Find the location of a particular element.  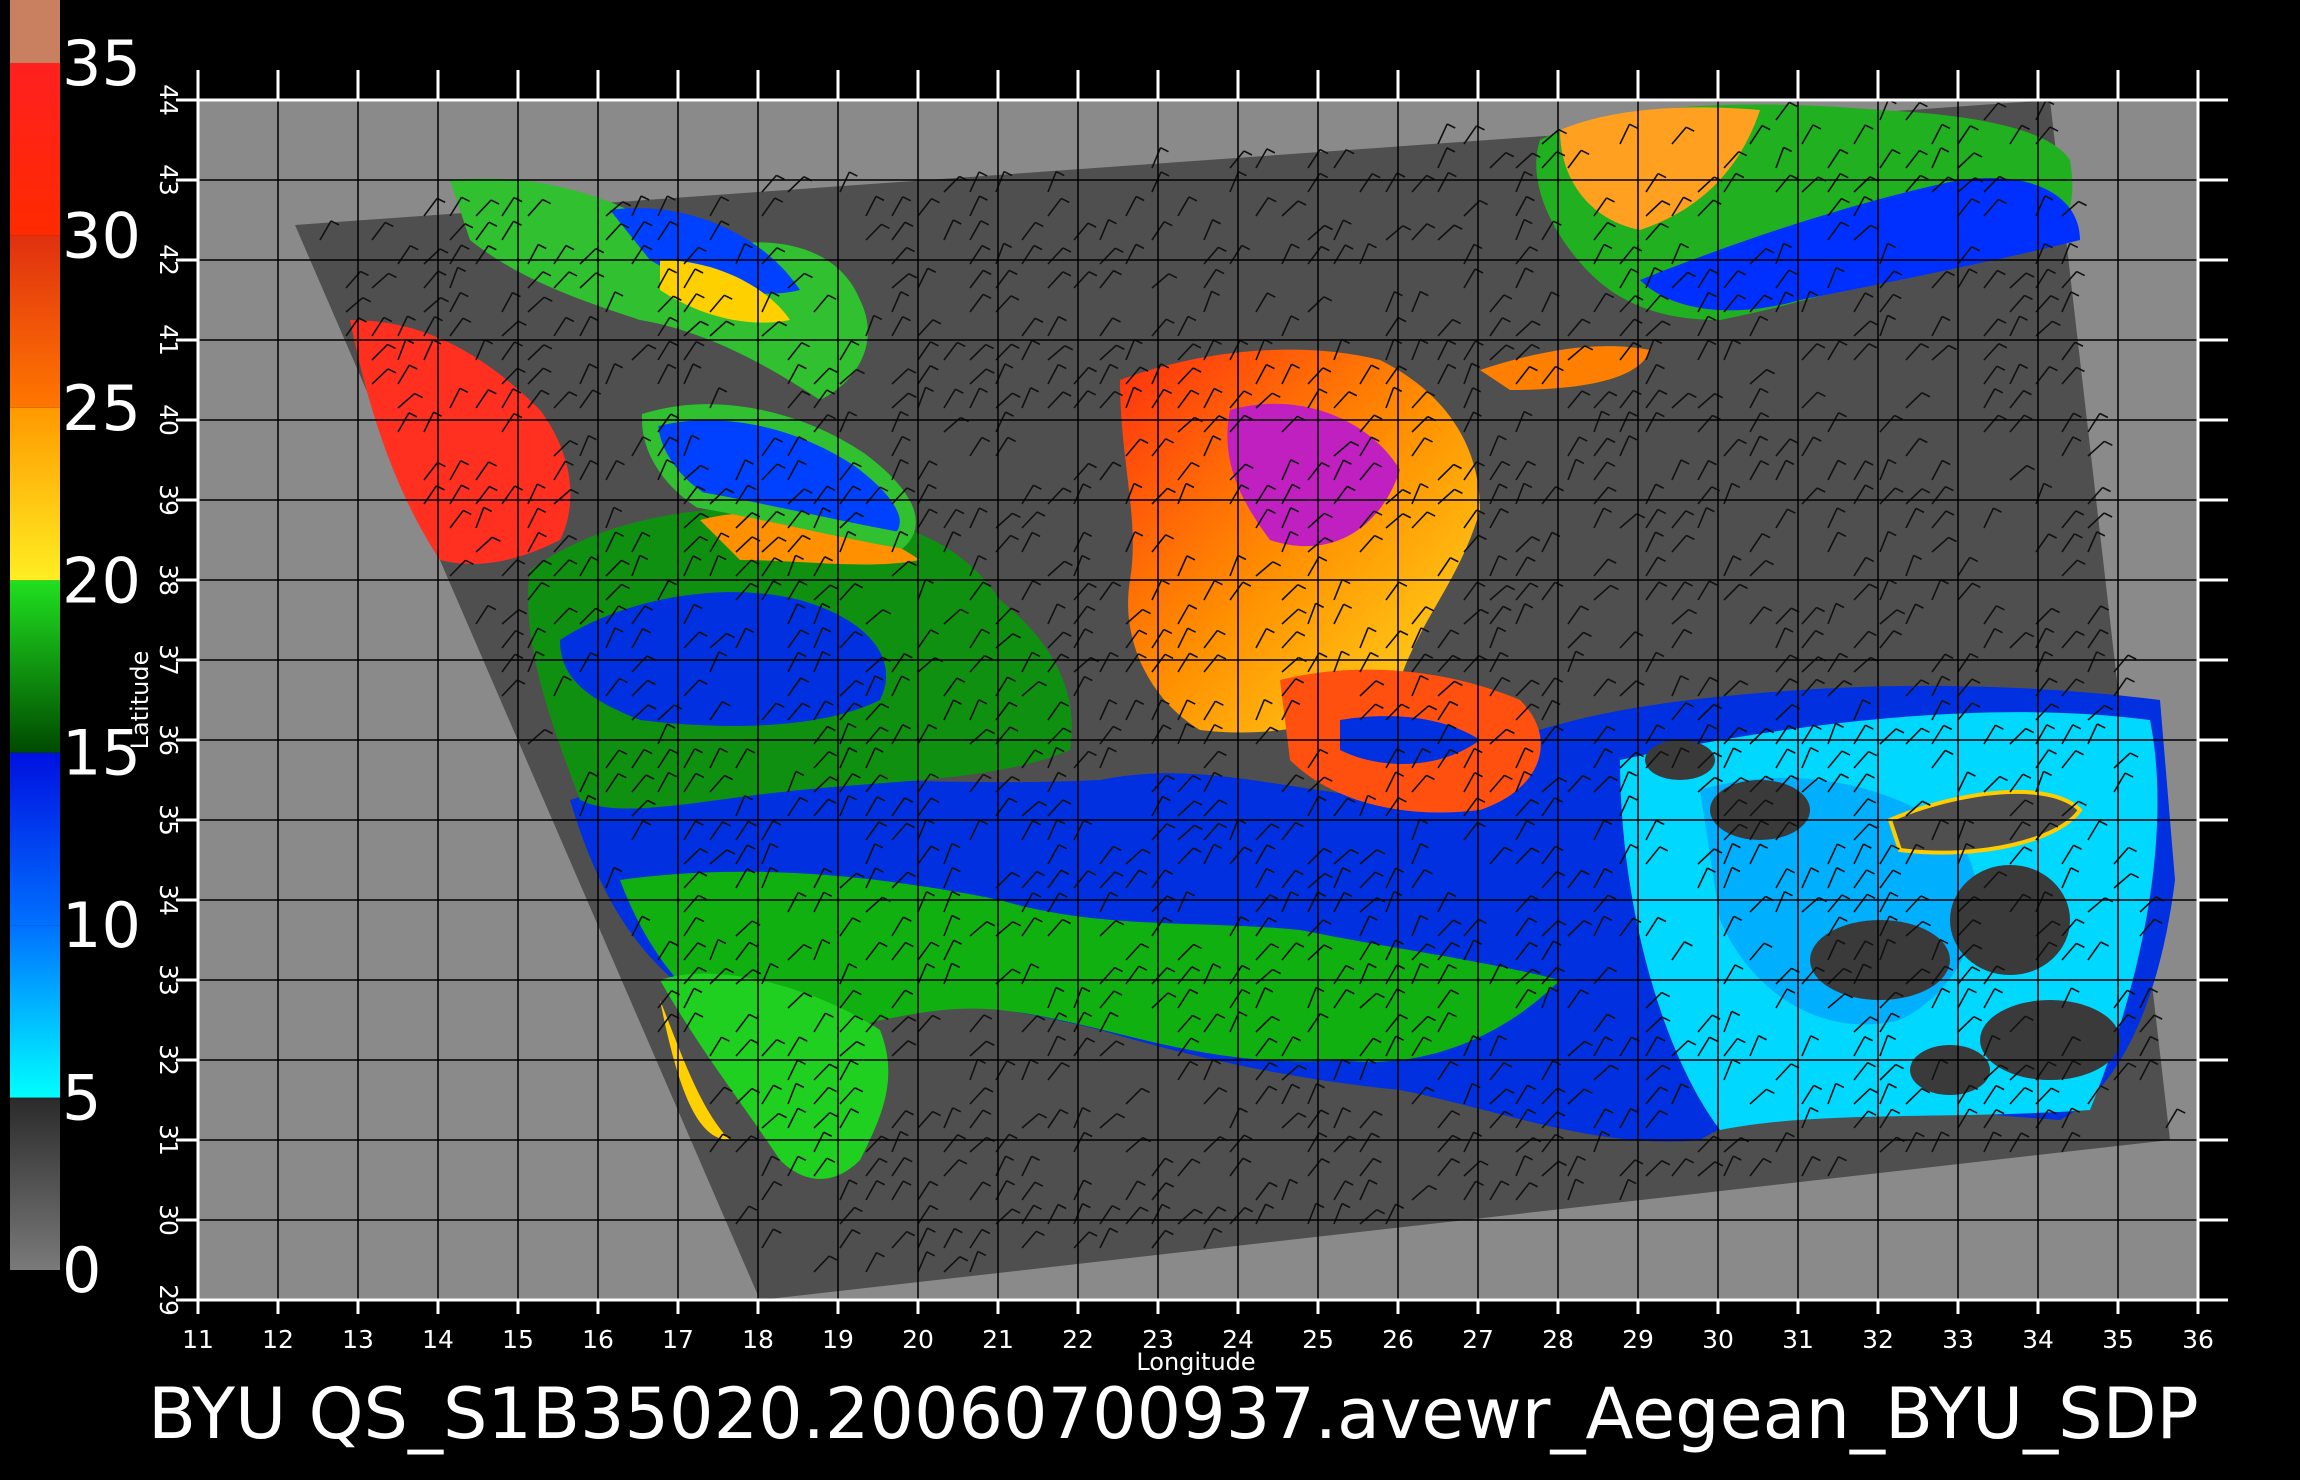

lat-tick-label: 44 is located at coordinates (168, 100).